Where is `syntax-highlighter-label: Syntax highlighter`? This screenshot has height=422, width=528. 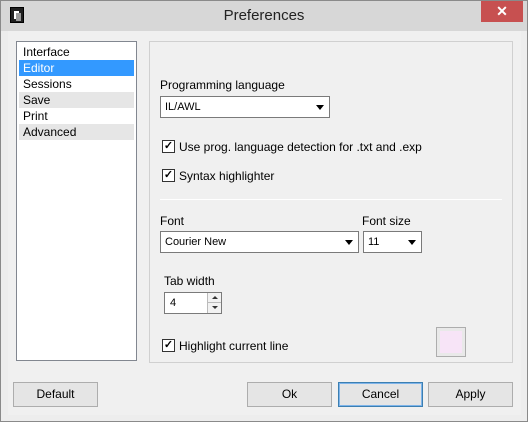 syntax-highlighter-label: Syntax highlighter is located at coordinates (226, 176).